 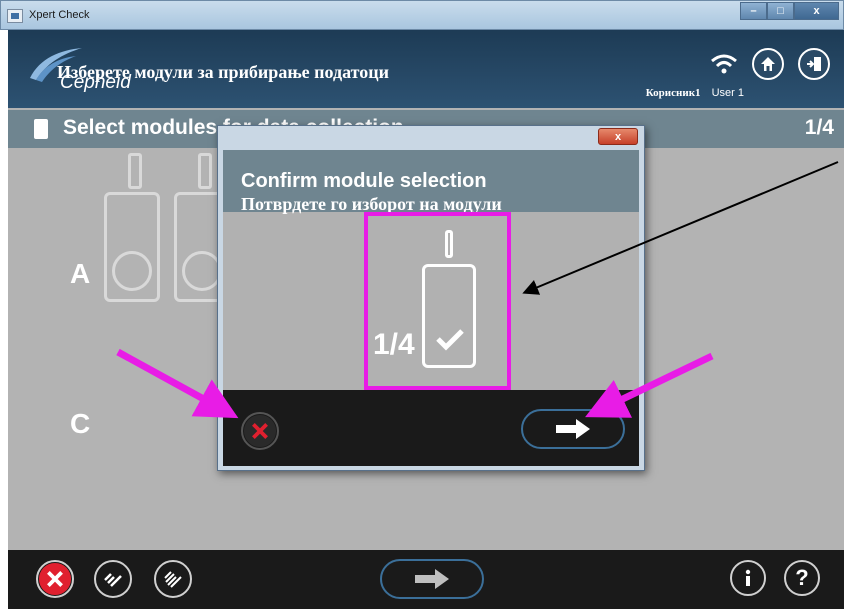 I want to click on bottom-toolbar: ?, so click(x=426, y=579).